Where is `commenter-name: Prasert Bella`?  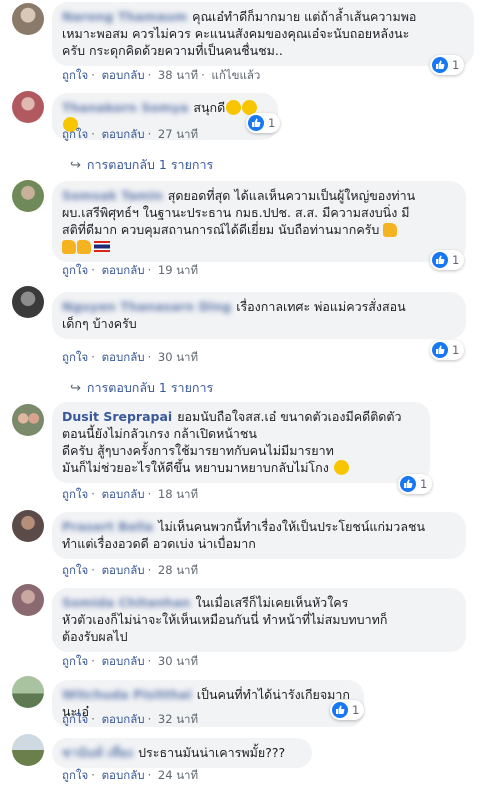 commenter-name: Prasert Bella is located at coordinates (107, 526).